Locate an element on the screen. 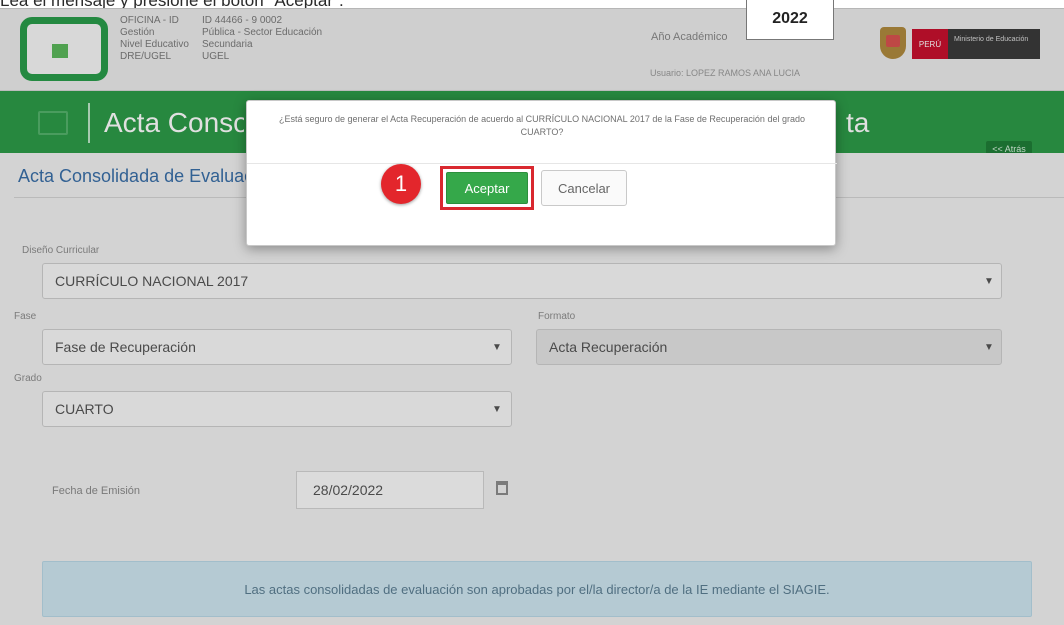 This screenshot has height=625, width=1064. highlight-box: Aceptar is located at coordinates (487, 188).